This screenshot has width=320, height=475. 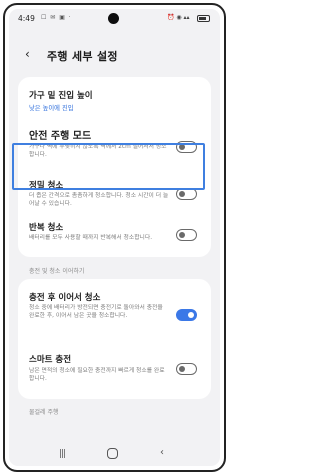 I want to click on setting-furniture-height: 가구 밑 진입 높이 낮은 높이에 진입, so click(x=114, y=97).